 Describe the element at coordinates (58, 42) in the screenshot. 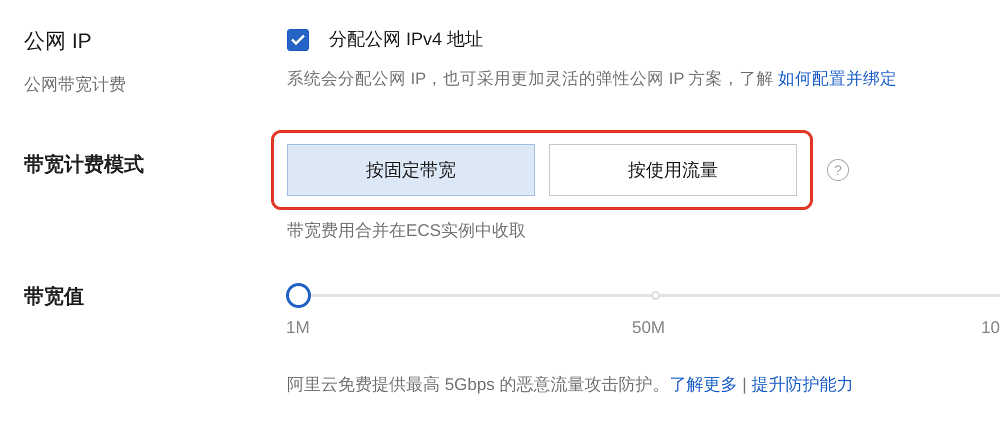

I see `field-label: 公网 IP` at that location.